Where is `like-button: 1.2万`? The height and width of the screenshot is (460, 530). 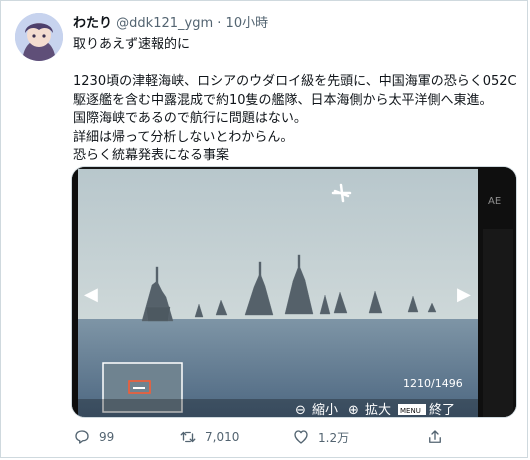
like-button: 1.2万 is located at coordinates (320, 437).